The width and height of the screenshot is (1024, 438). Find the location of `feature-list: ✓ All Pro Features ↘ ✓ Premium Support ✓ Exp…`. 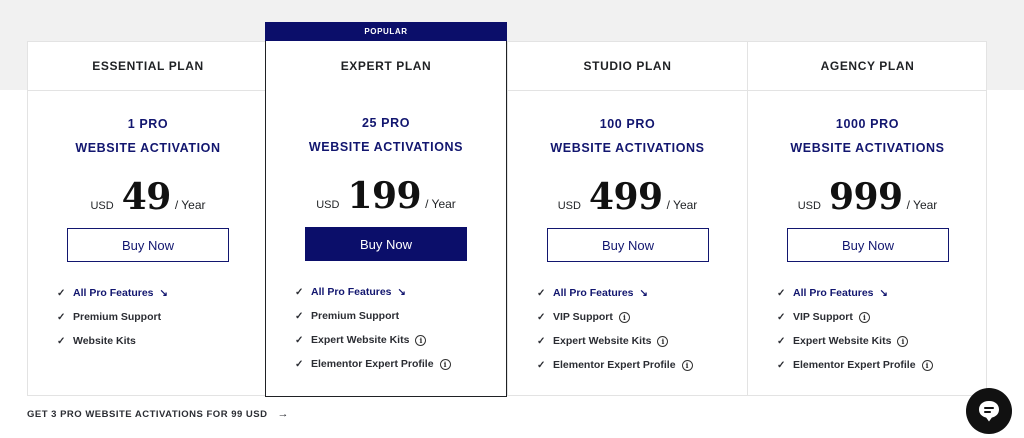

feature-list: ✓ All Pro Features ↘ ✓ Premium Support ✓ Exp… is located at coordinates (373, 328).